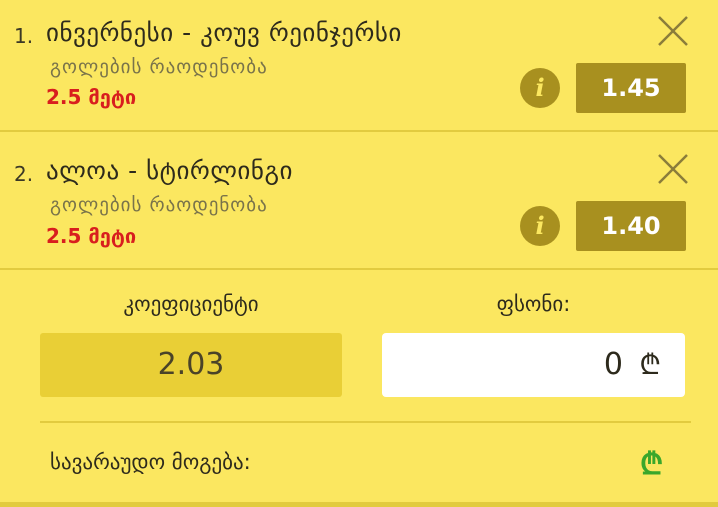 The width and height of the screenshot is (718, 507). What do you see at coordinates (191, 365) in the screenshot?
I see `total-coefficient-value: 2.03` at bounding box center [191, 365].